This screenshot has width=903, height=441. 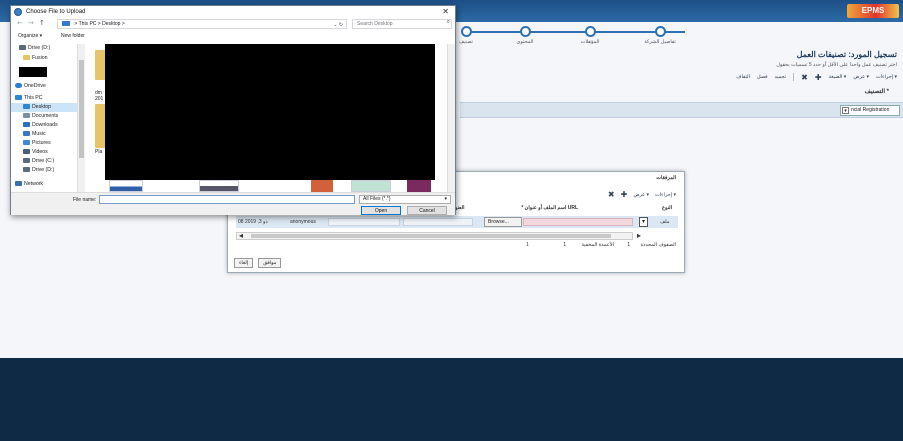 I want to click on desktop-icon, so click(x=26, y=107).